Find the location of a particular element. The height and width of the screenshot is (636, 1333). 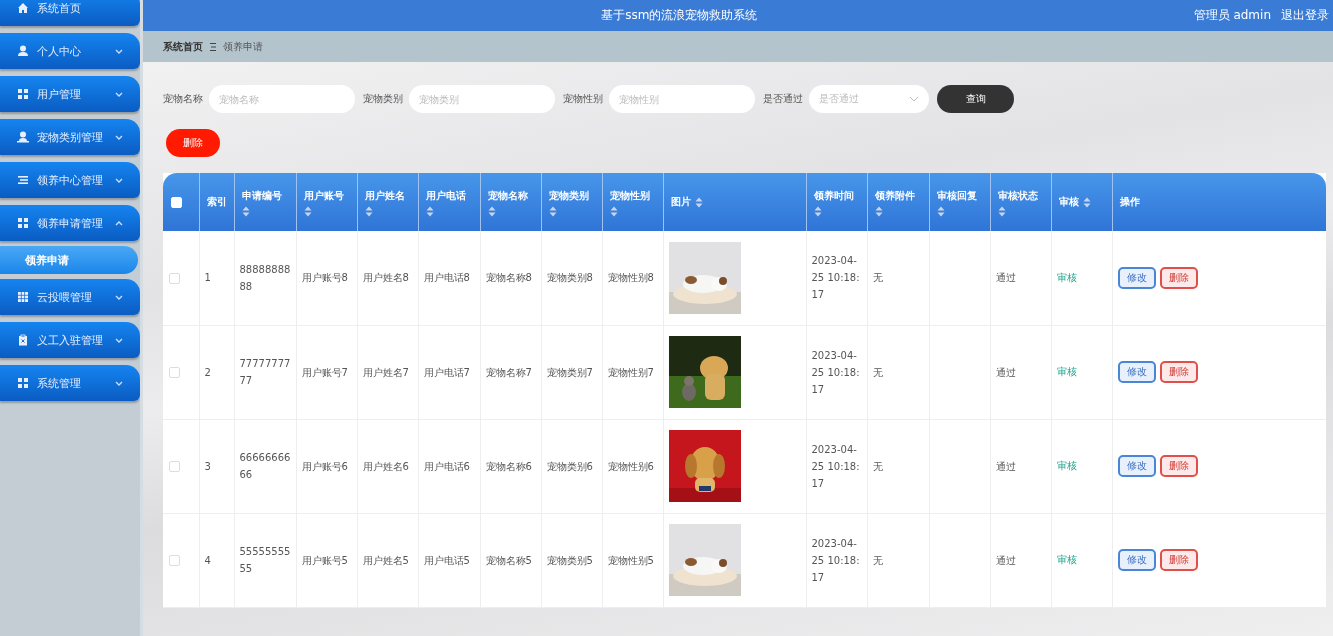

column-header: 审核状态 is located at coordinates (1020, 202).